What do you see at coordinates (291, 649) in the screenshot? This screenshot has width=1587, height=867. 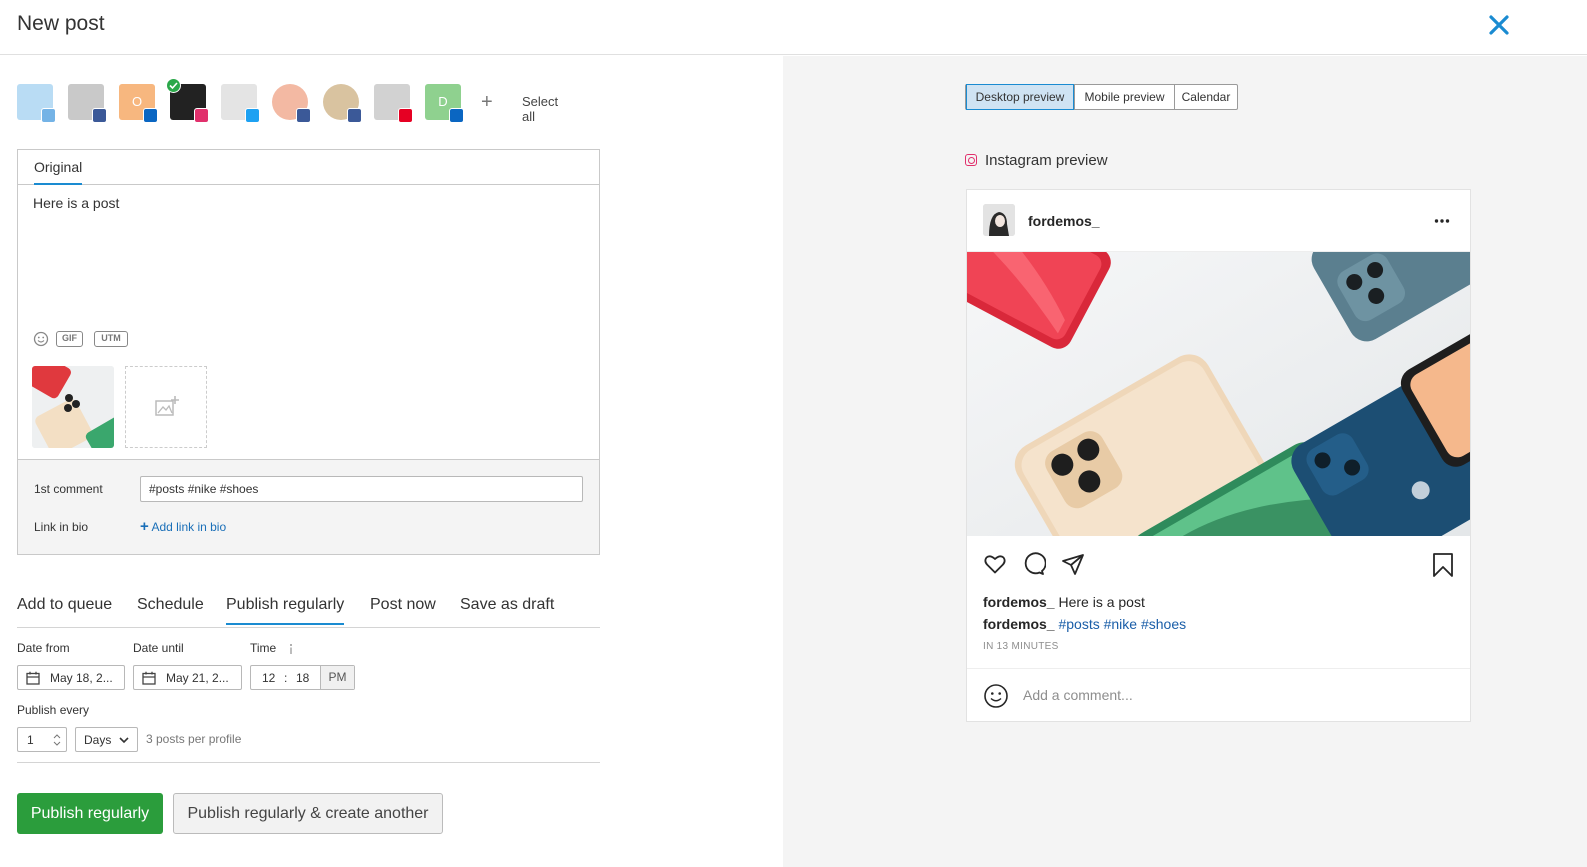 I see `info-icon` at bounding box center [291, 649].